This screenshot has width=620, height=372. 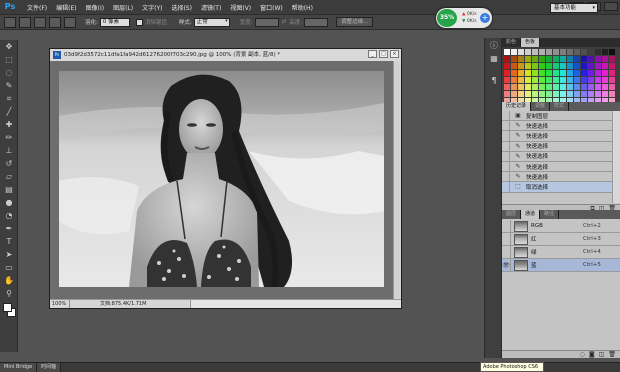 What do you see at coordinates (114, 22) in the screenshot?
I see `feather-input: 0 像素` at bounding box center [114, 22].